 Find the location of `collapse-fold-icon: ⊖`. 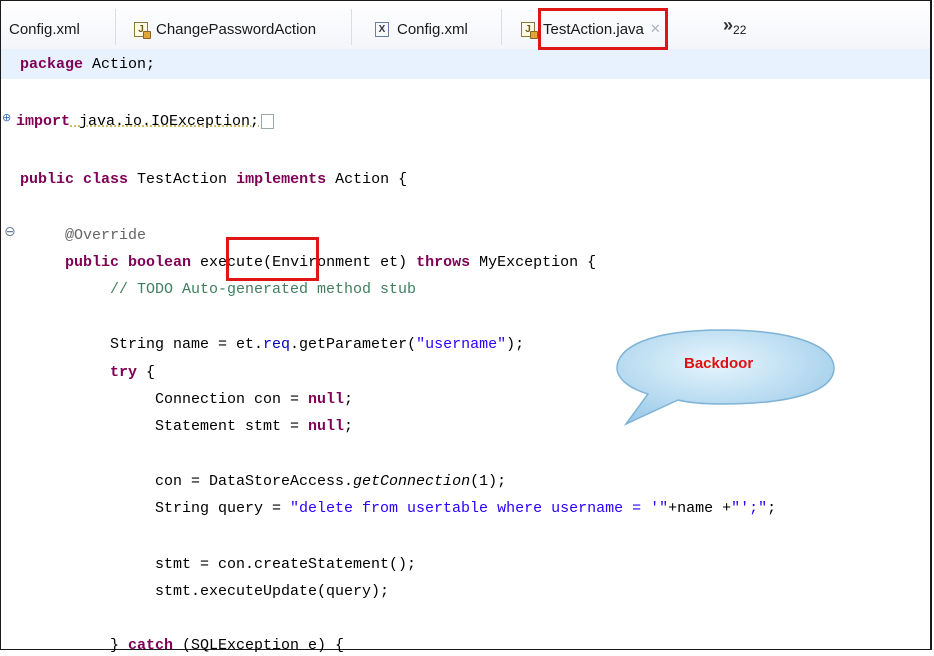

collapse-fold-icon: ⊖ is located at coordinates (10, 232).